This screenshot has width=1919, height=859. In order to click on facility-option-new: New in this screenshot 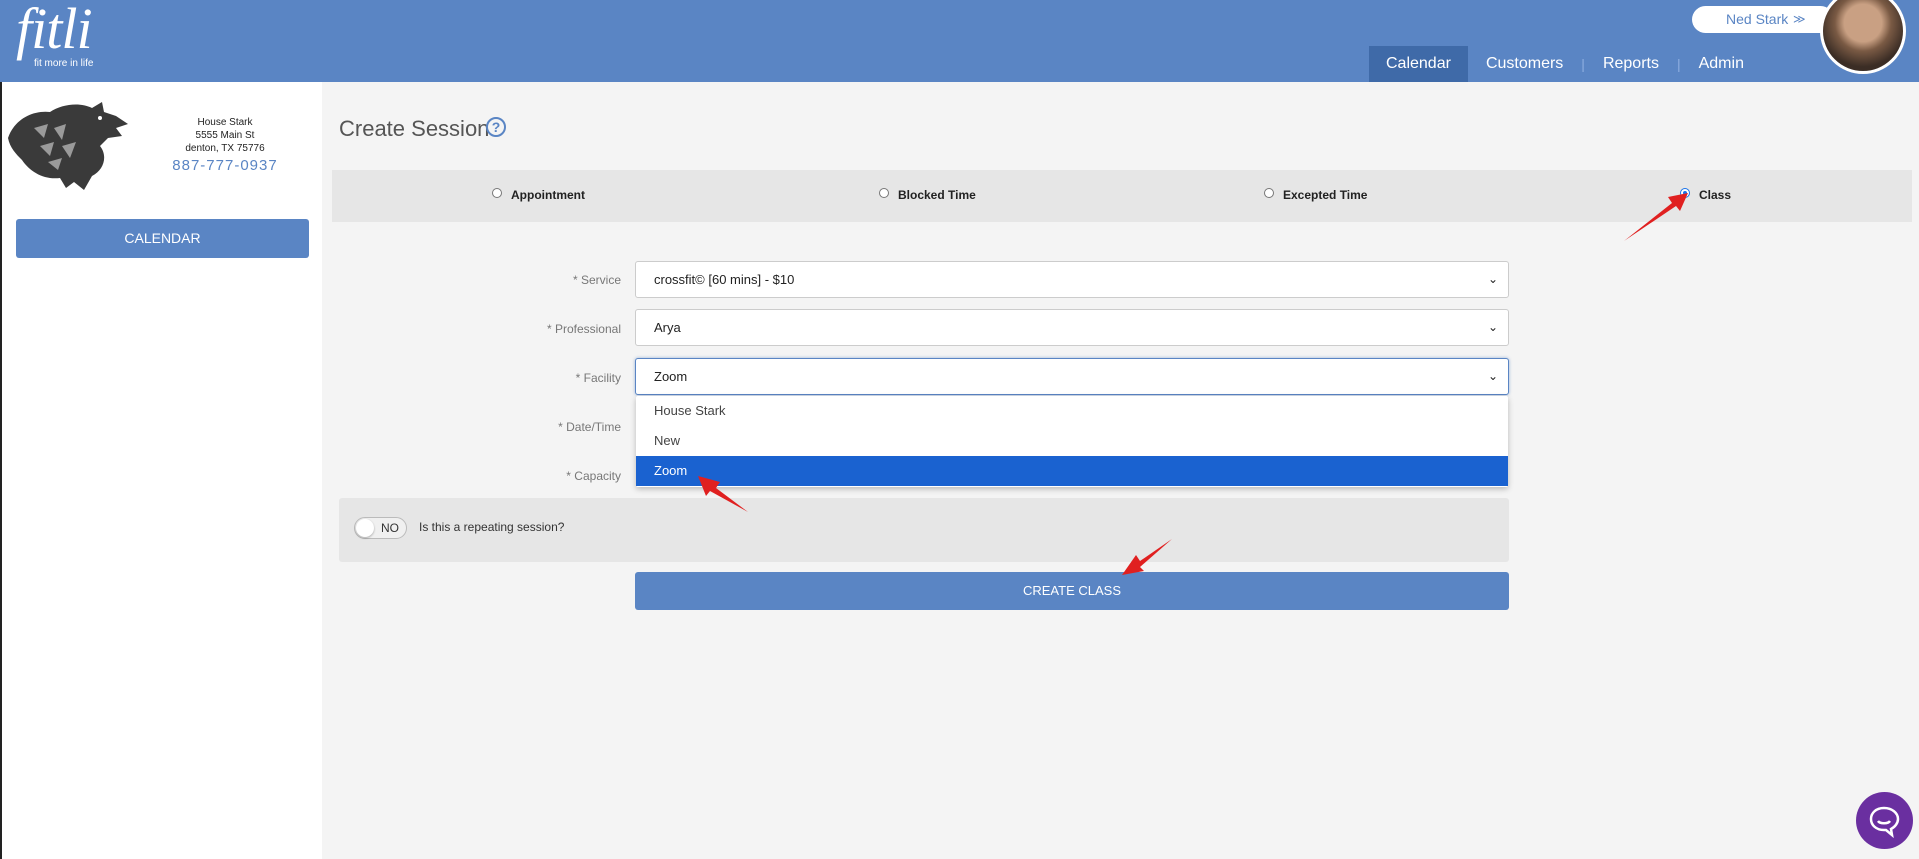, I will do `click(1072, 441)`.